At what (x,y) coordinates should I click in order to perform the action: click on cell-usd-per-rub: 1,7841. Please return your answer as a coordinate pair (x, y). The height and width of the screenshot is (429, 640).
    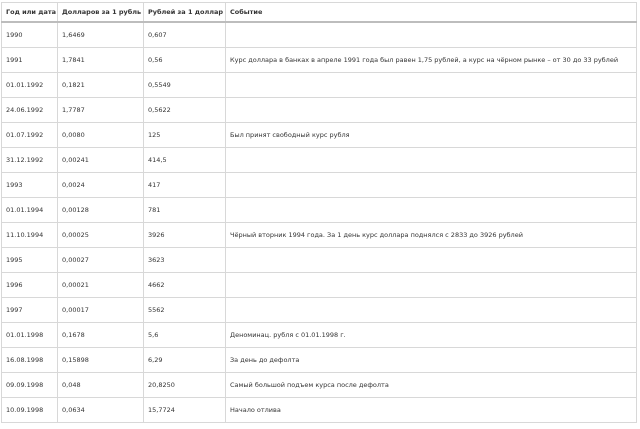
    Looking at the image, I should click on (100, 60).